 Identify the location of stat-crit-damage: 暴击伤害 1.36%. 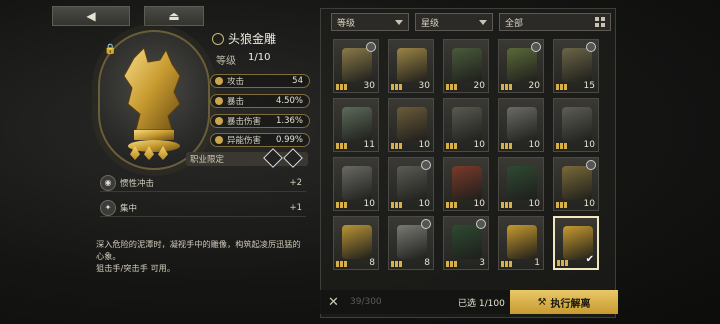
(260, 121).